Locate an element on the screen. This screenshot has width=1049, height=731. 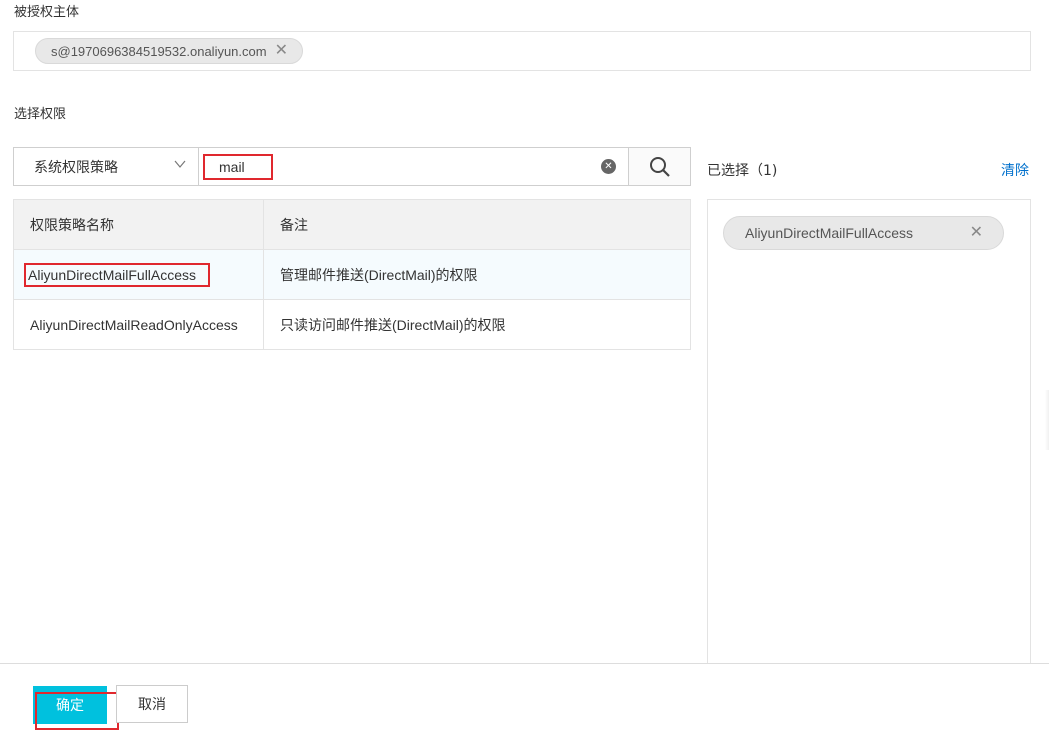
selected-title: 已选择（1) is located at coordinates (742, 171).